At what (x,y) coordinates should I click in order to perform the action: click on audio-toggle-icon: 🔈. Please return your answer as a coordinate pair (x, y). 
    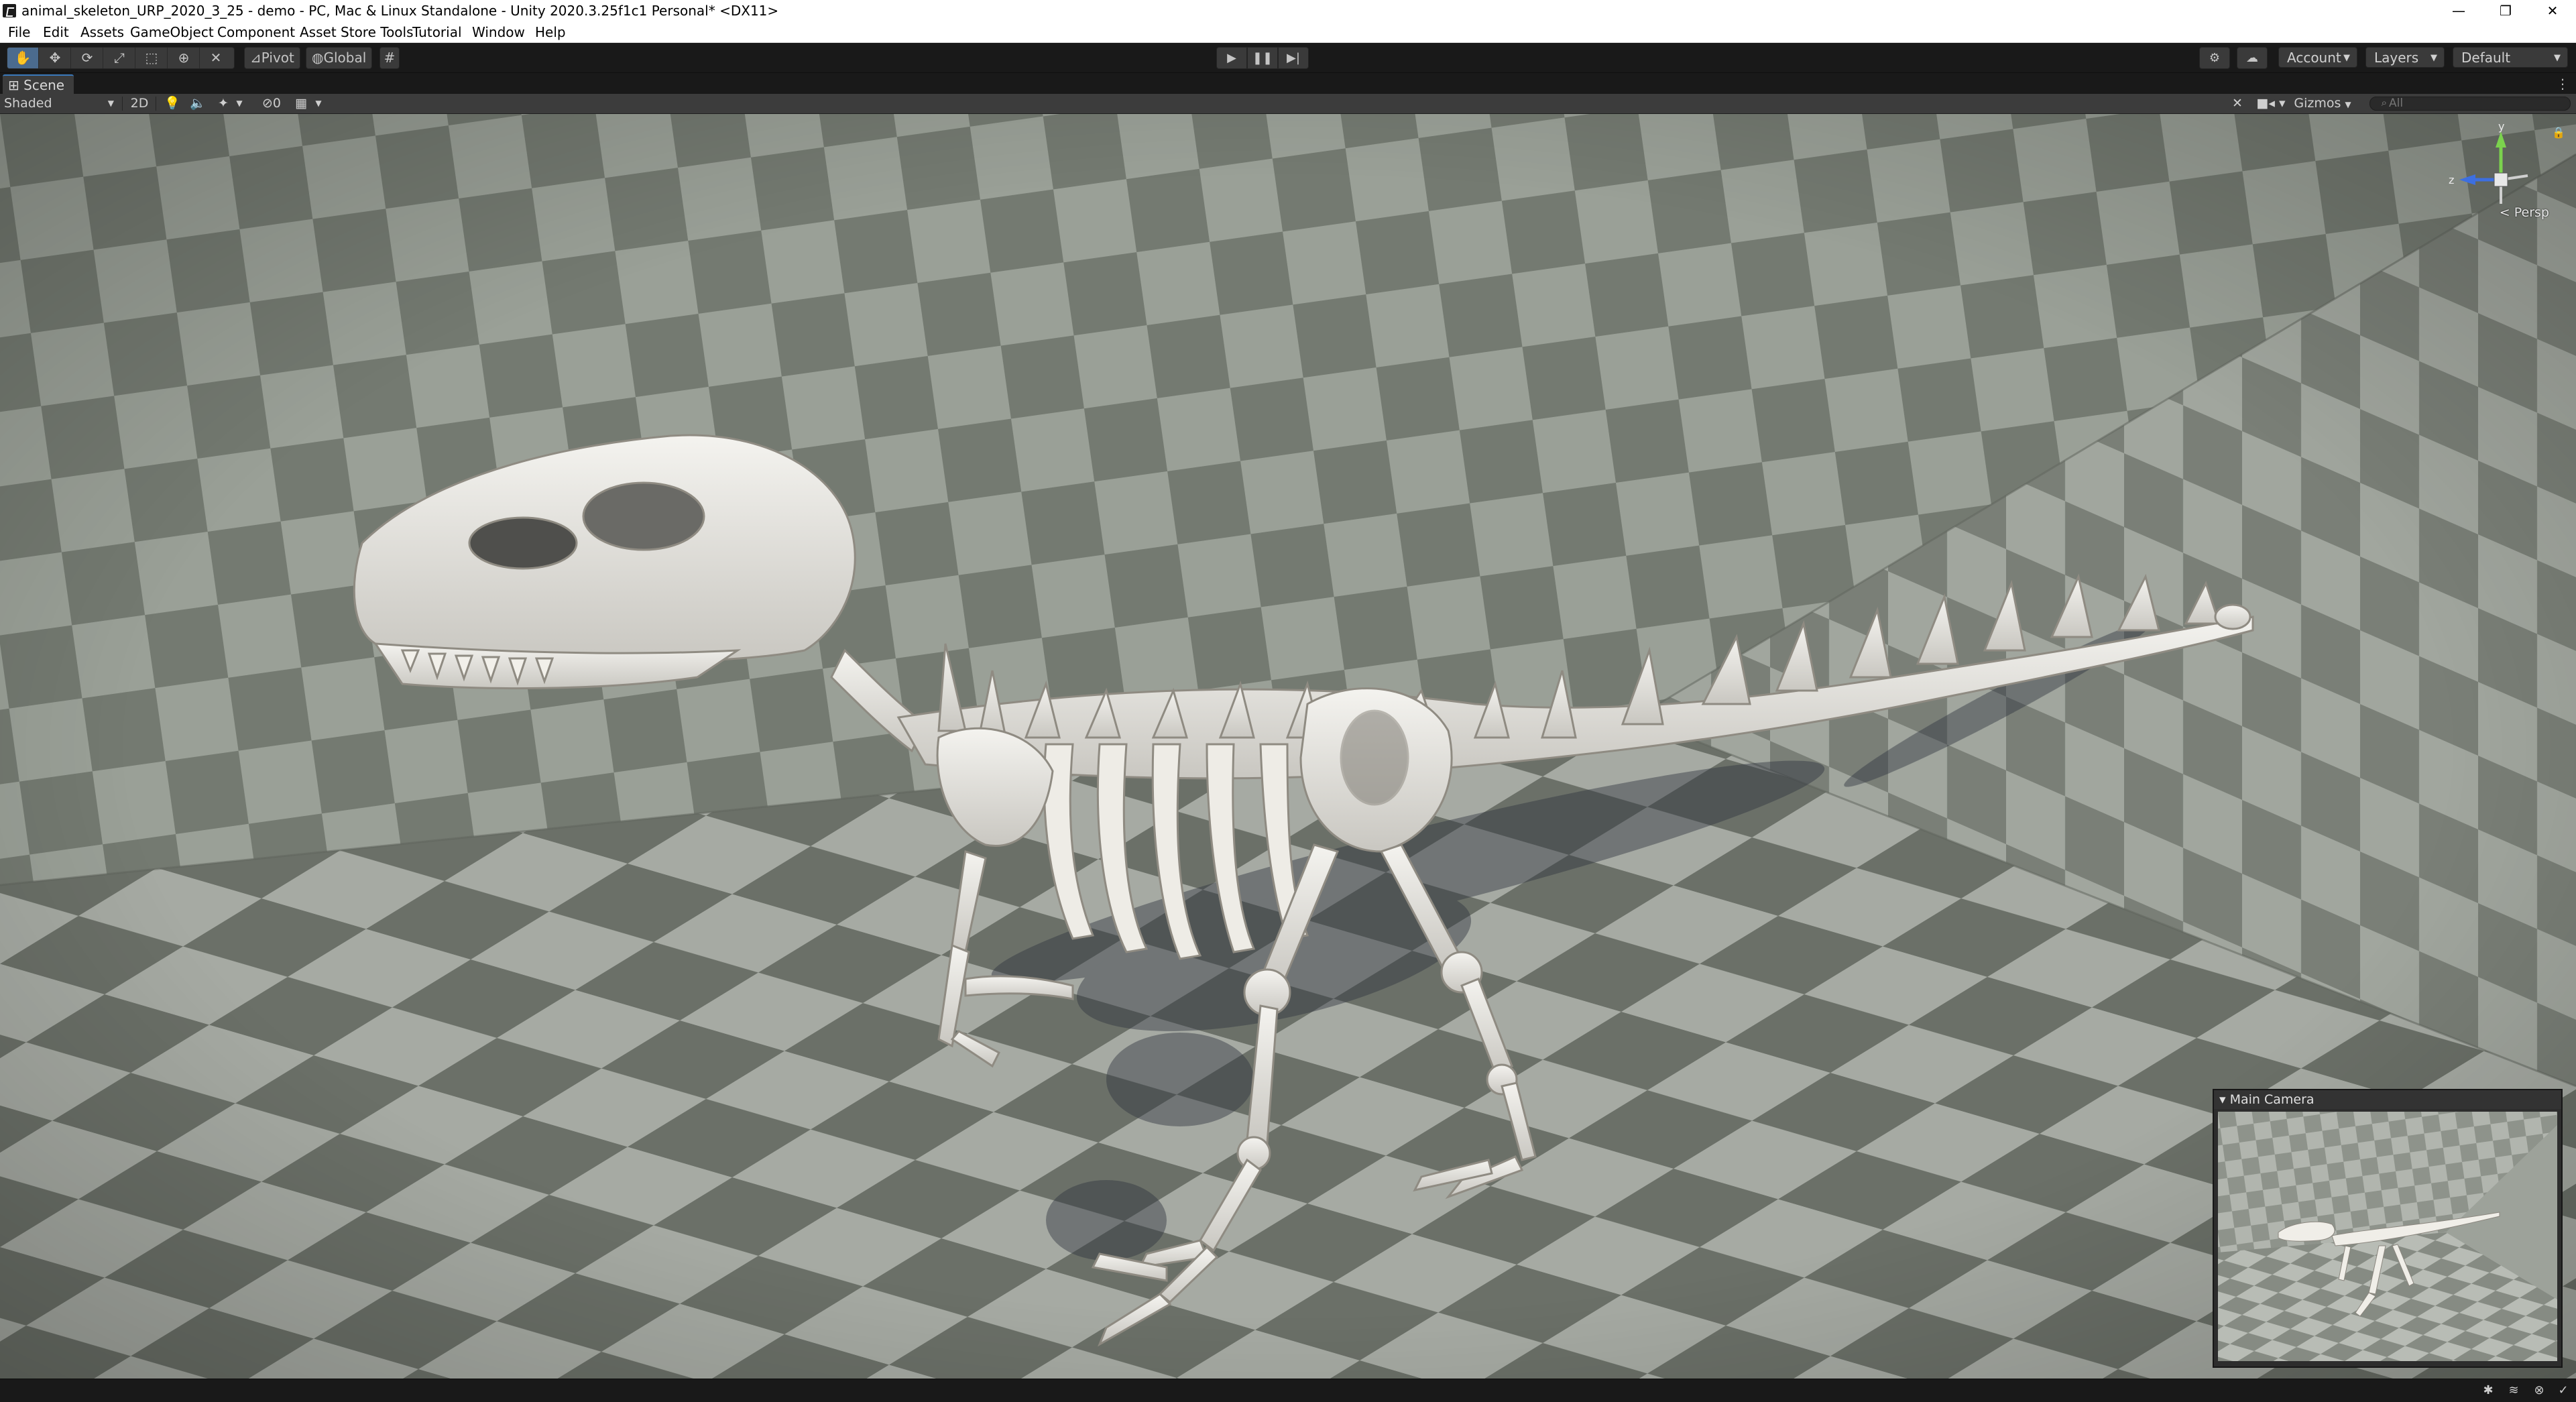
    Looking at the image, I should click on (198, 104).